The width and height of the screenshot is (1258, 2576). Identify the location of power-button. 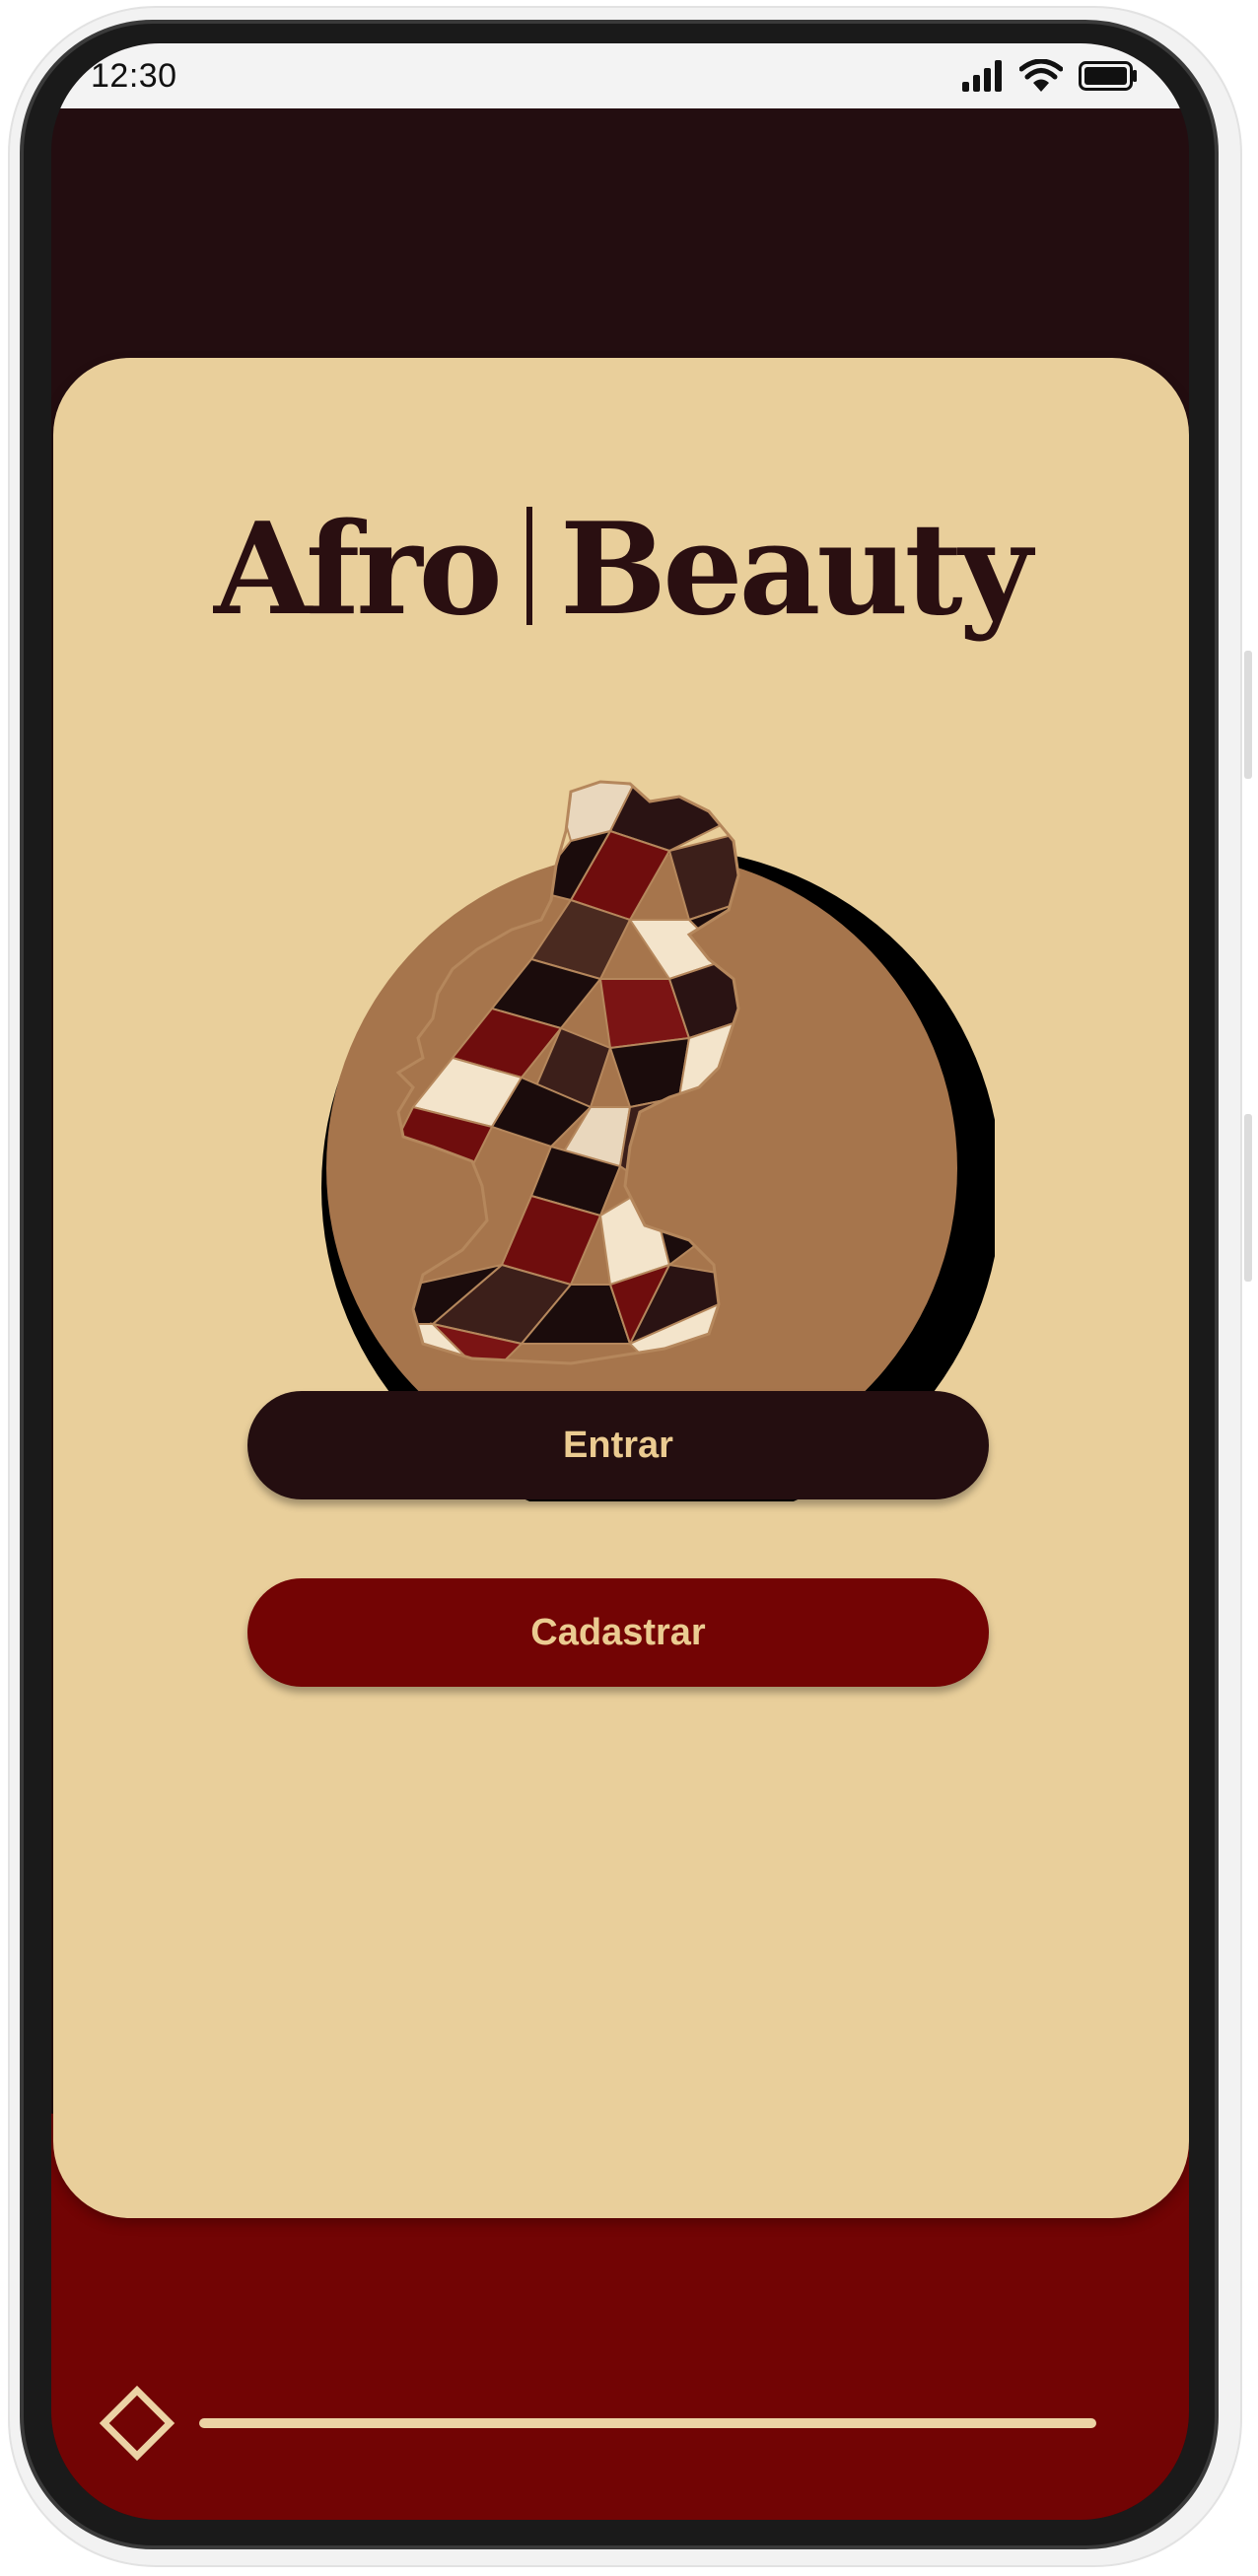
(1248, 1198).